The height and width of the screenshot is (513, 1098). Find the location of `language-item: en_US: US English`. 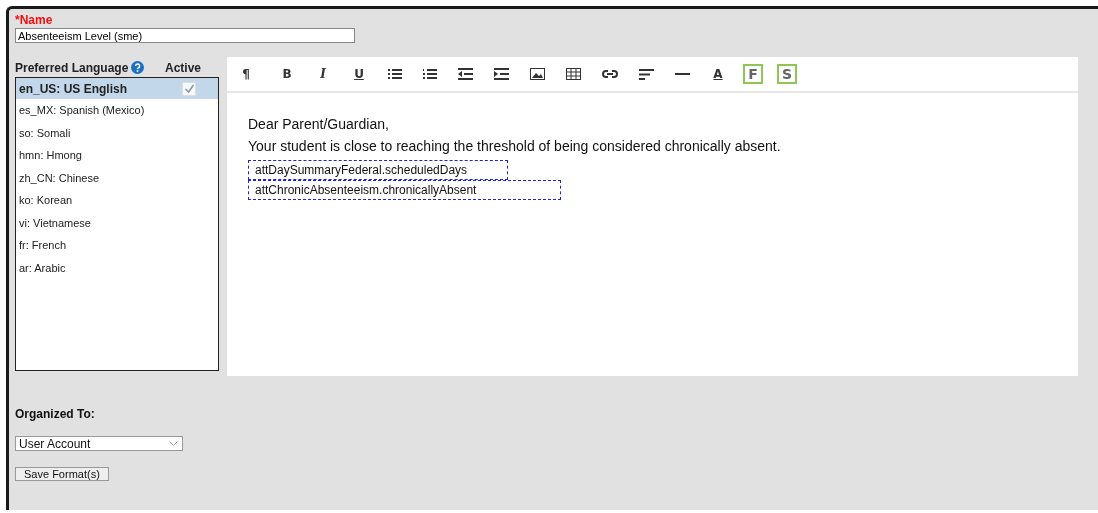

language-item: en_US: US English is located at coordinates (117, 88).